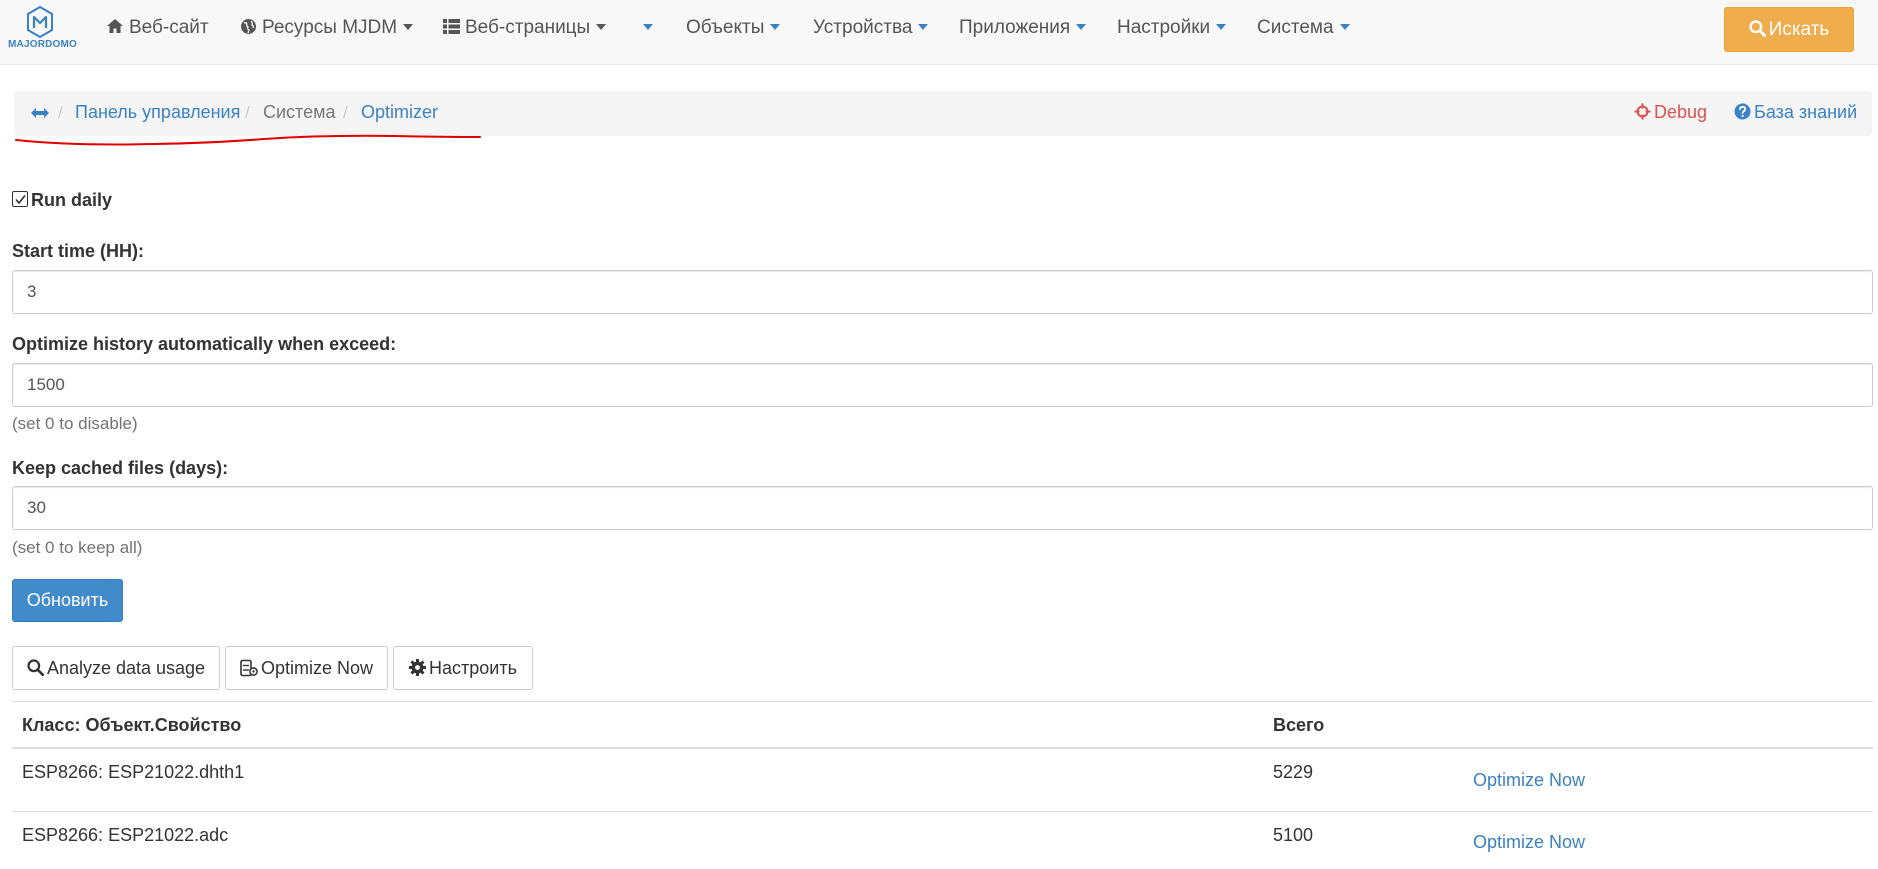  What do you see at coordinates (418, 668) in the screenshot?
I see `gear-icon` at bounding box center [418, 668].